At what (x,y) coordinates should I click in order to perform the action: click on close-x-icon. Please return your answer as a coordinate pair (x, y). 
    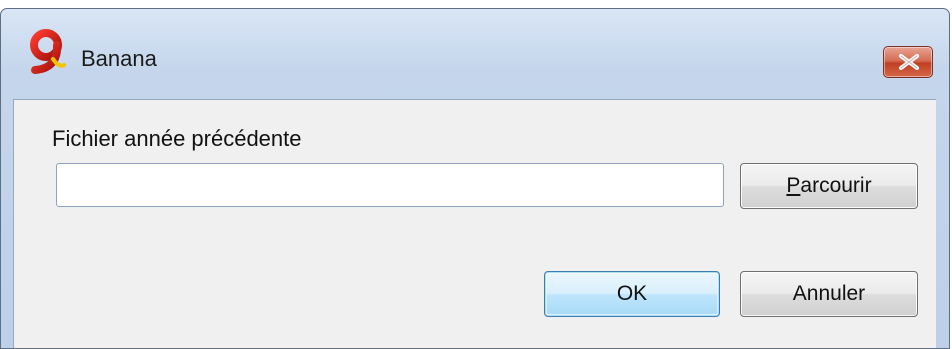
    Looking at the image, I should click on (909, 62).